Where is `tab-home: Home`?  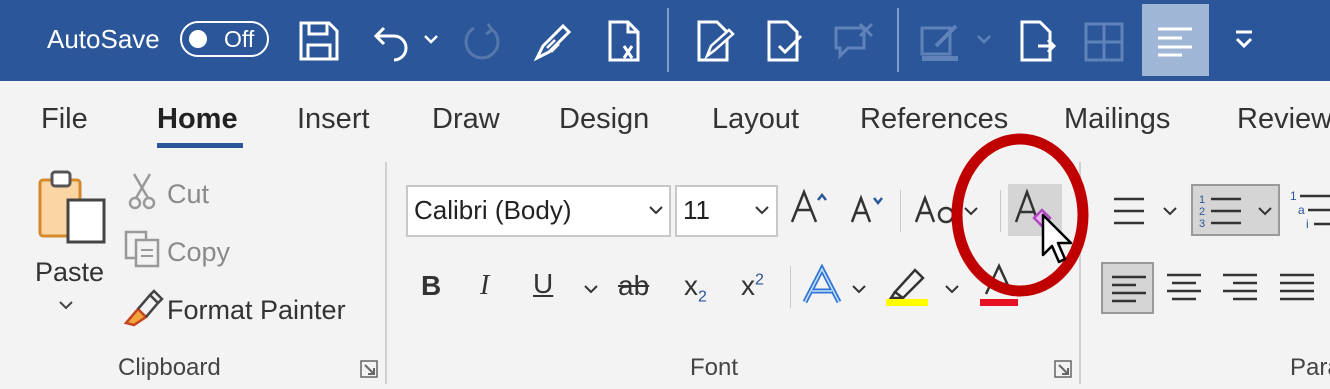 tab-home: Home is located at coordinates (197, 119).